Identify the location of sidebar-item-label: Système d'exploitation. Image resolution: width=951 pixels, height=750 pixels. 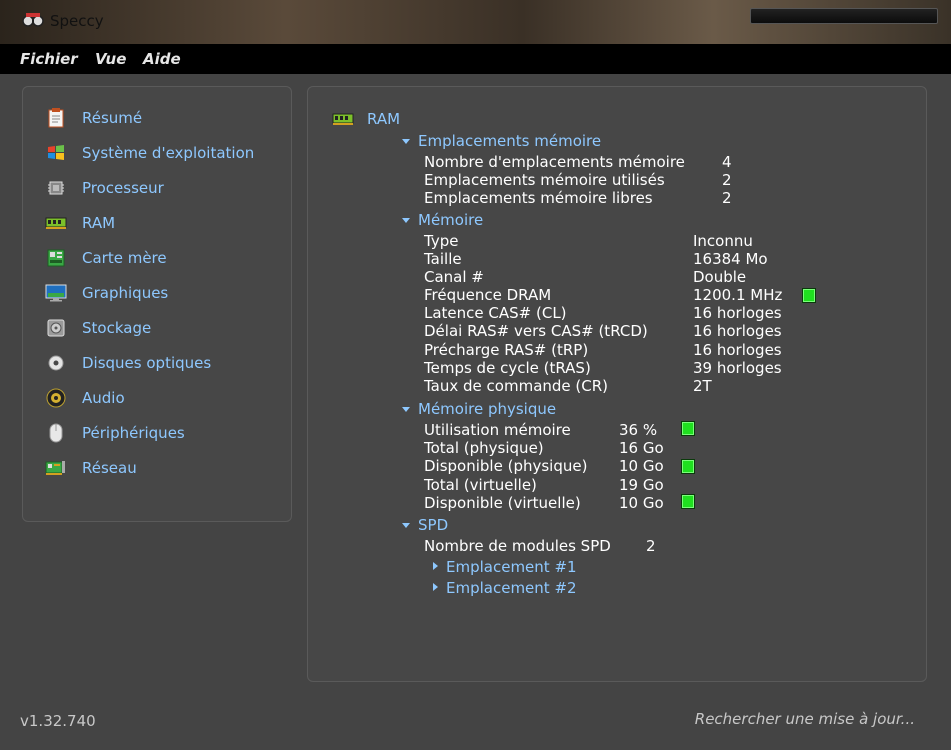
(168, 153).